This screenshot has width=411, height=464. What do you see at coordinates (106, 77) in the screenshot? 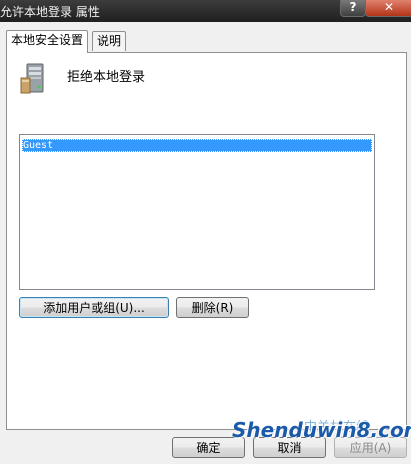
I see `policy-title: 拒绝本地登录` at bounding box center [106, 77].